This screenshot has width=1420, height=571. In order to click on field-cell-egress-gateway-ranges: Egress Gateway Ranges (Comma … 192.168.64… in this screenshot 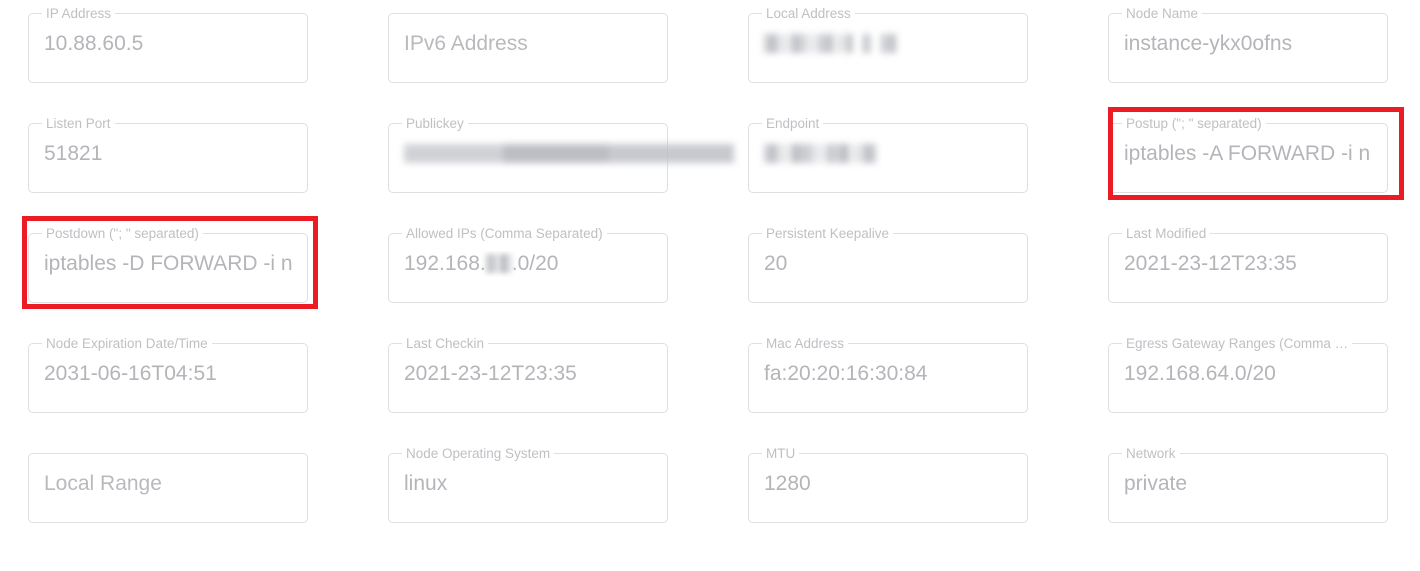, I will do `click(1248, 374)`.